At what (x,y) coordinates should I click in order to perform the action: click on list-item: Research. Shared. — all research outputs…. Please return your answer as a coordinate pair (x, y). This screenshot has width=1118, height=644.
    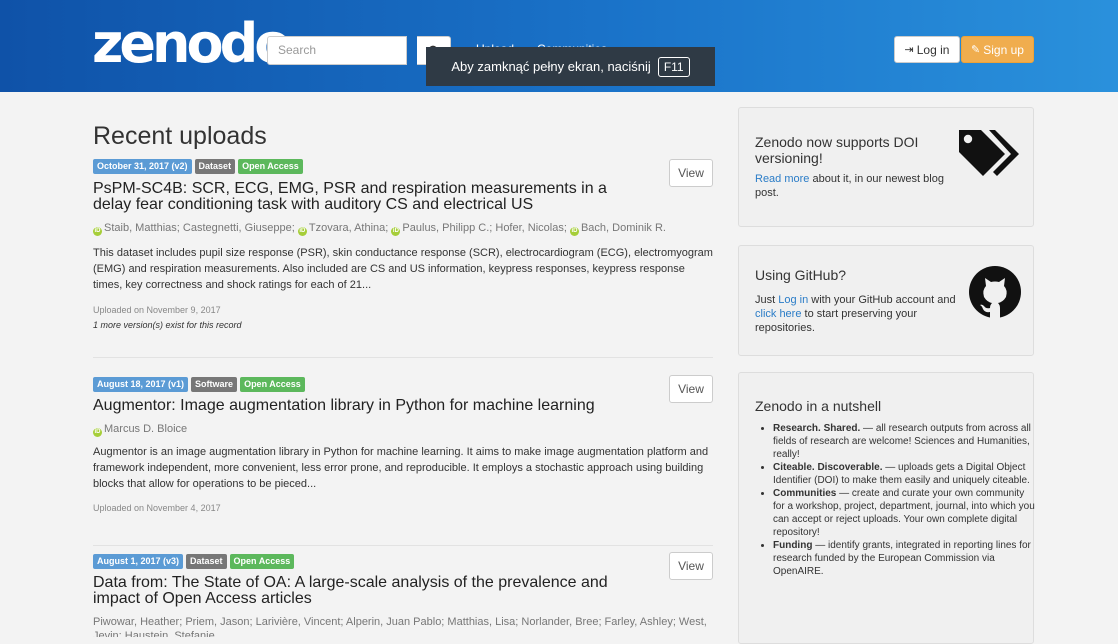
    Looking at the image, I should click on (904, 441).